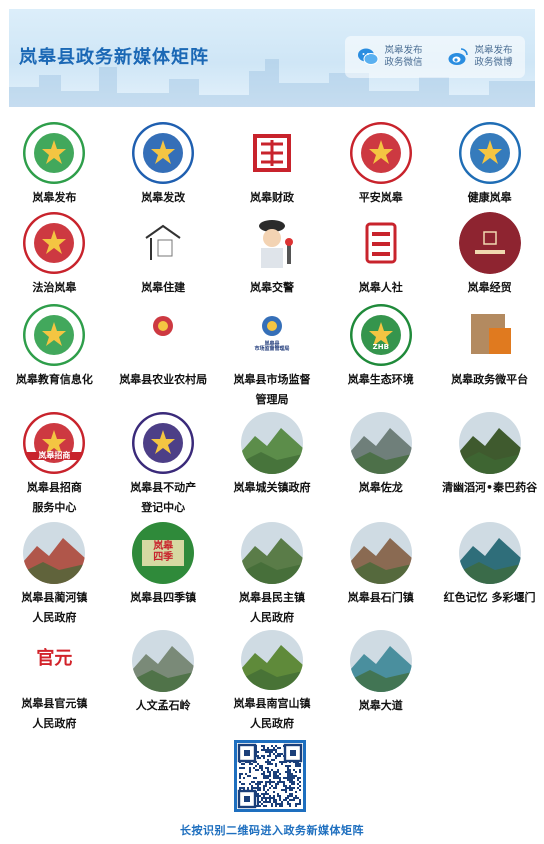  I want to click on weibo-line2: 政务微博, so click(493, 62).